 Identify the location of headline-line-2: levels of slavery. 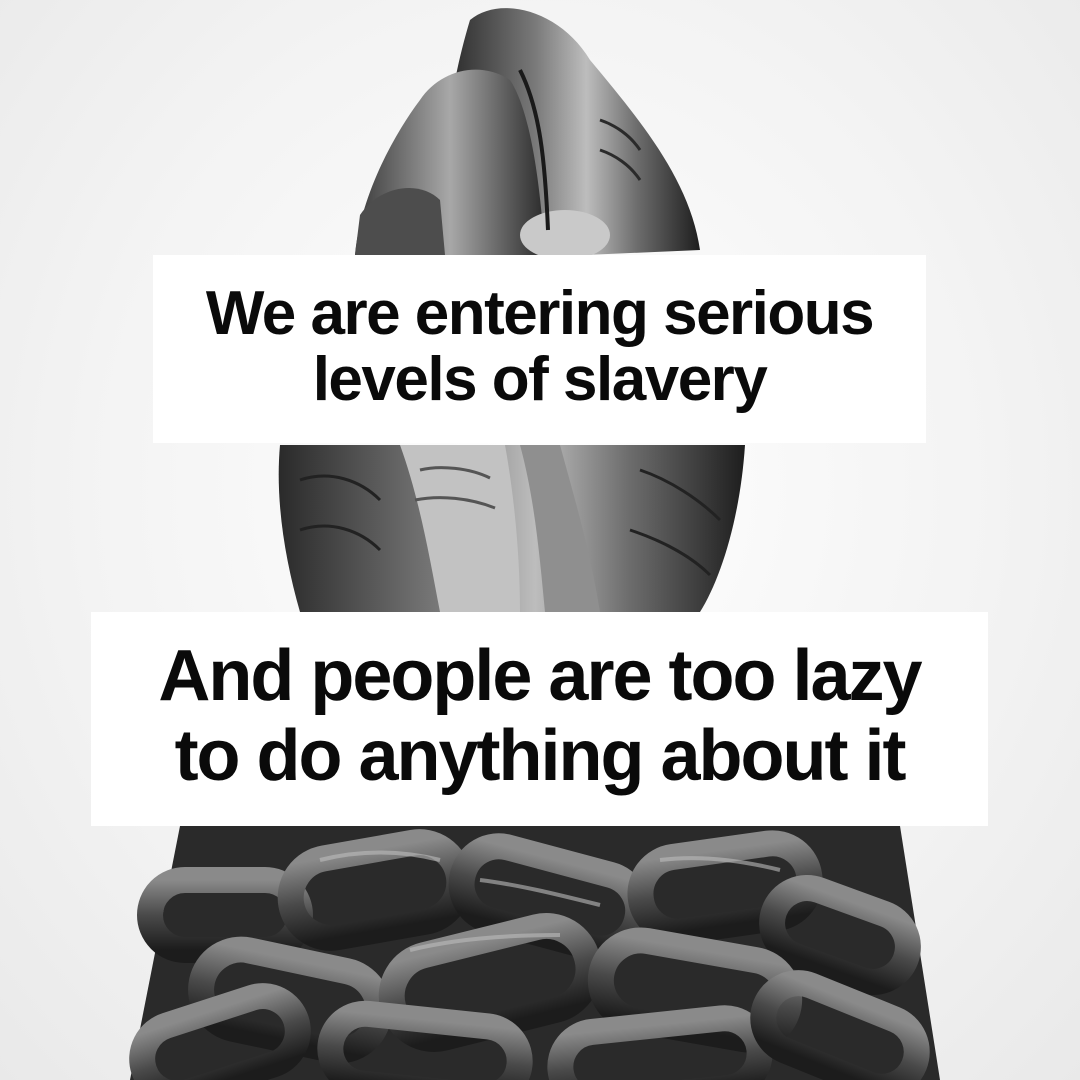
(540, 379).